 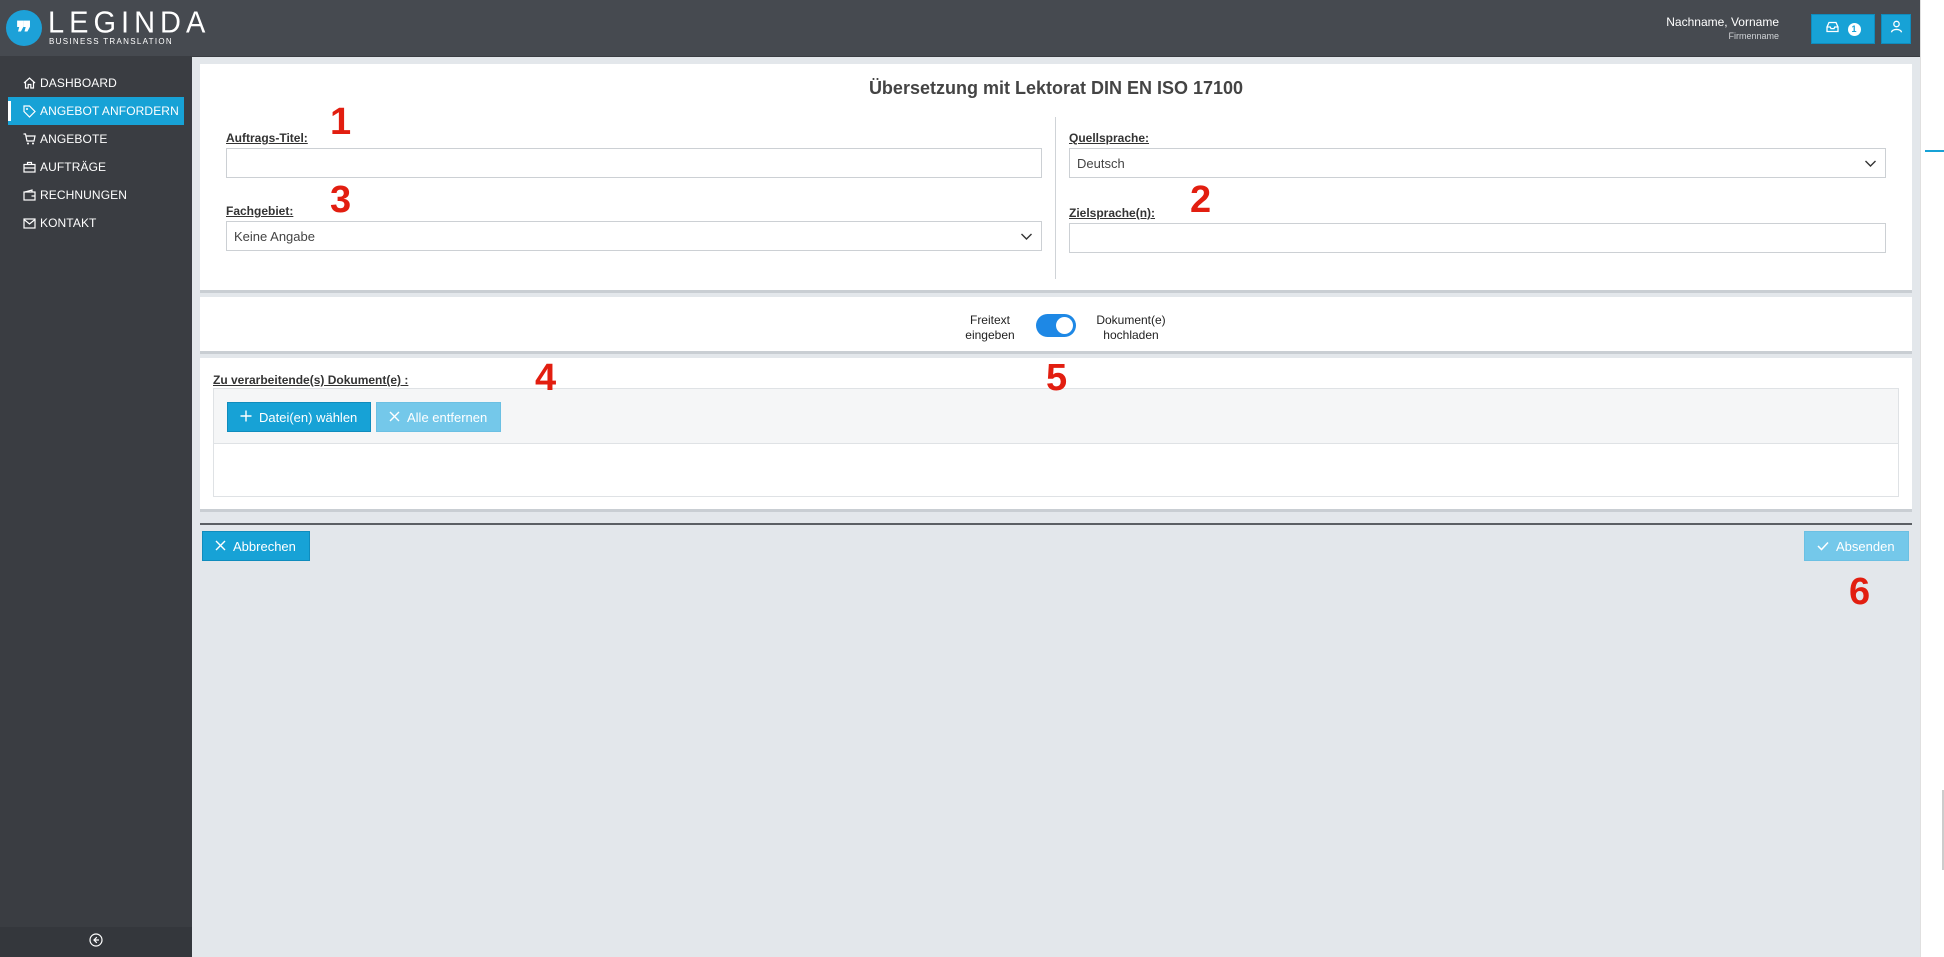 What do you see at coordinates (1860, 592) in the screenshot?
I see `annotation-6: 6` at bounding box center [1860, 592].